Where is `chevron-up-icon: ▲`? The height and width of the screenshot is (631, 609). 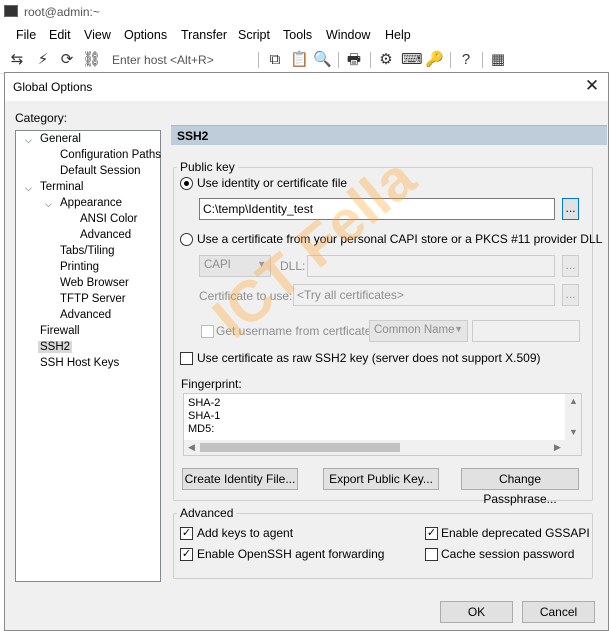 chevron-up-icon: ▲ is located at coordinates (573, 401).